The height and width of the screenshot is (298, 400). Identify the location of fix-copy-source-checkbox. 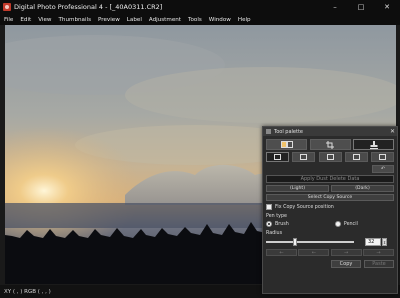
(269, 207).